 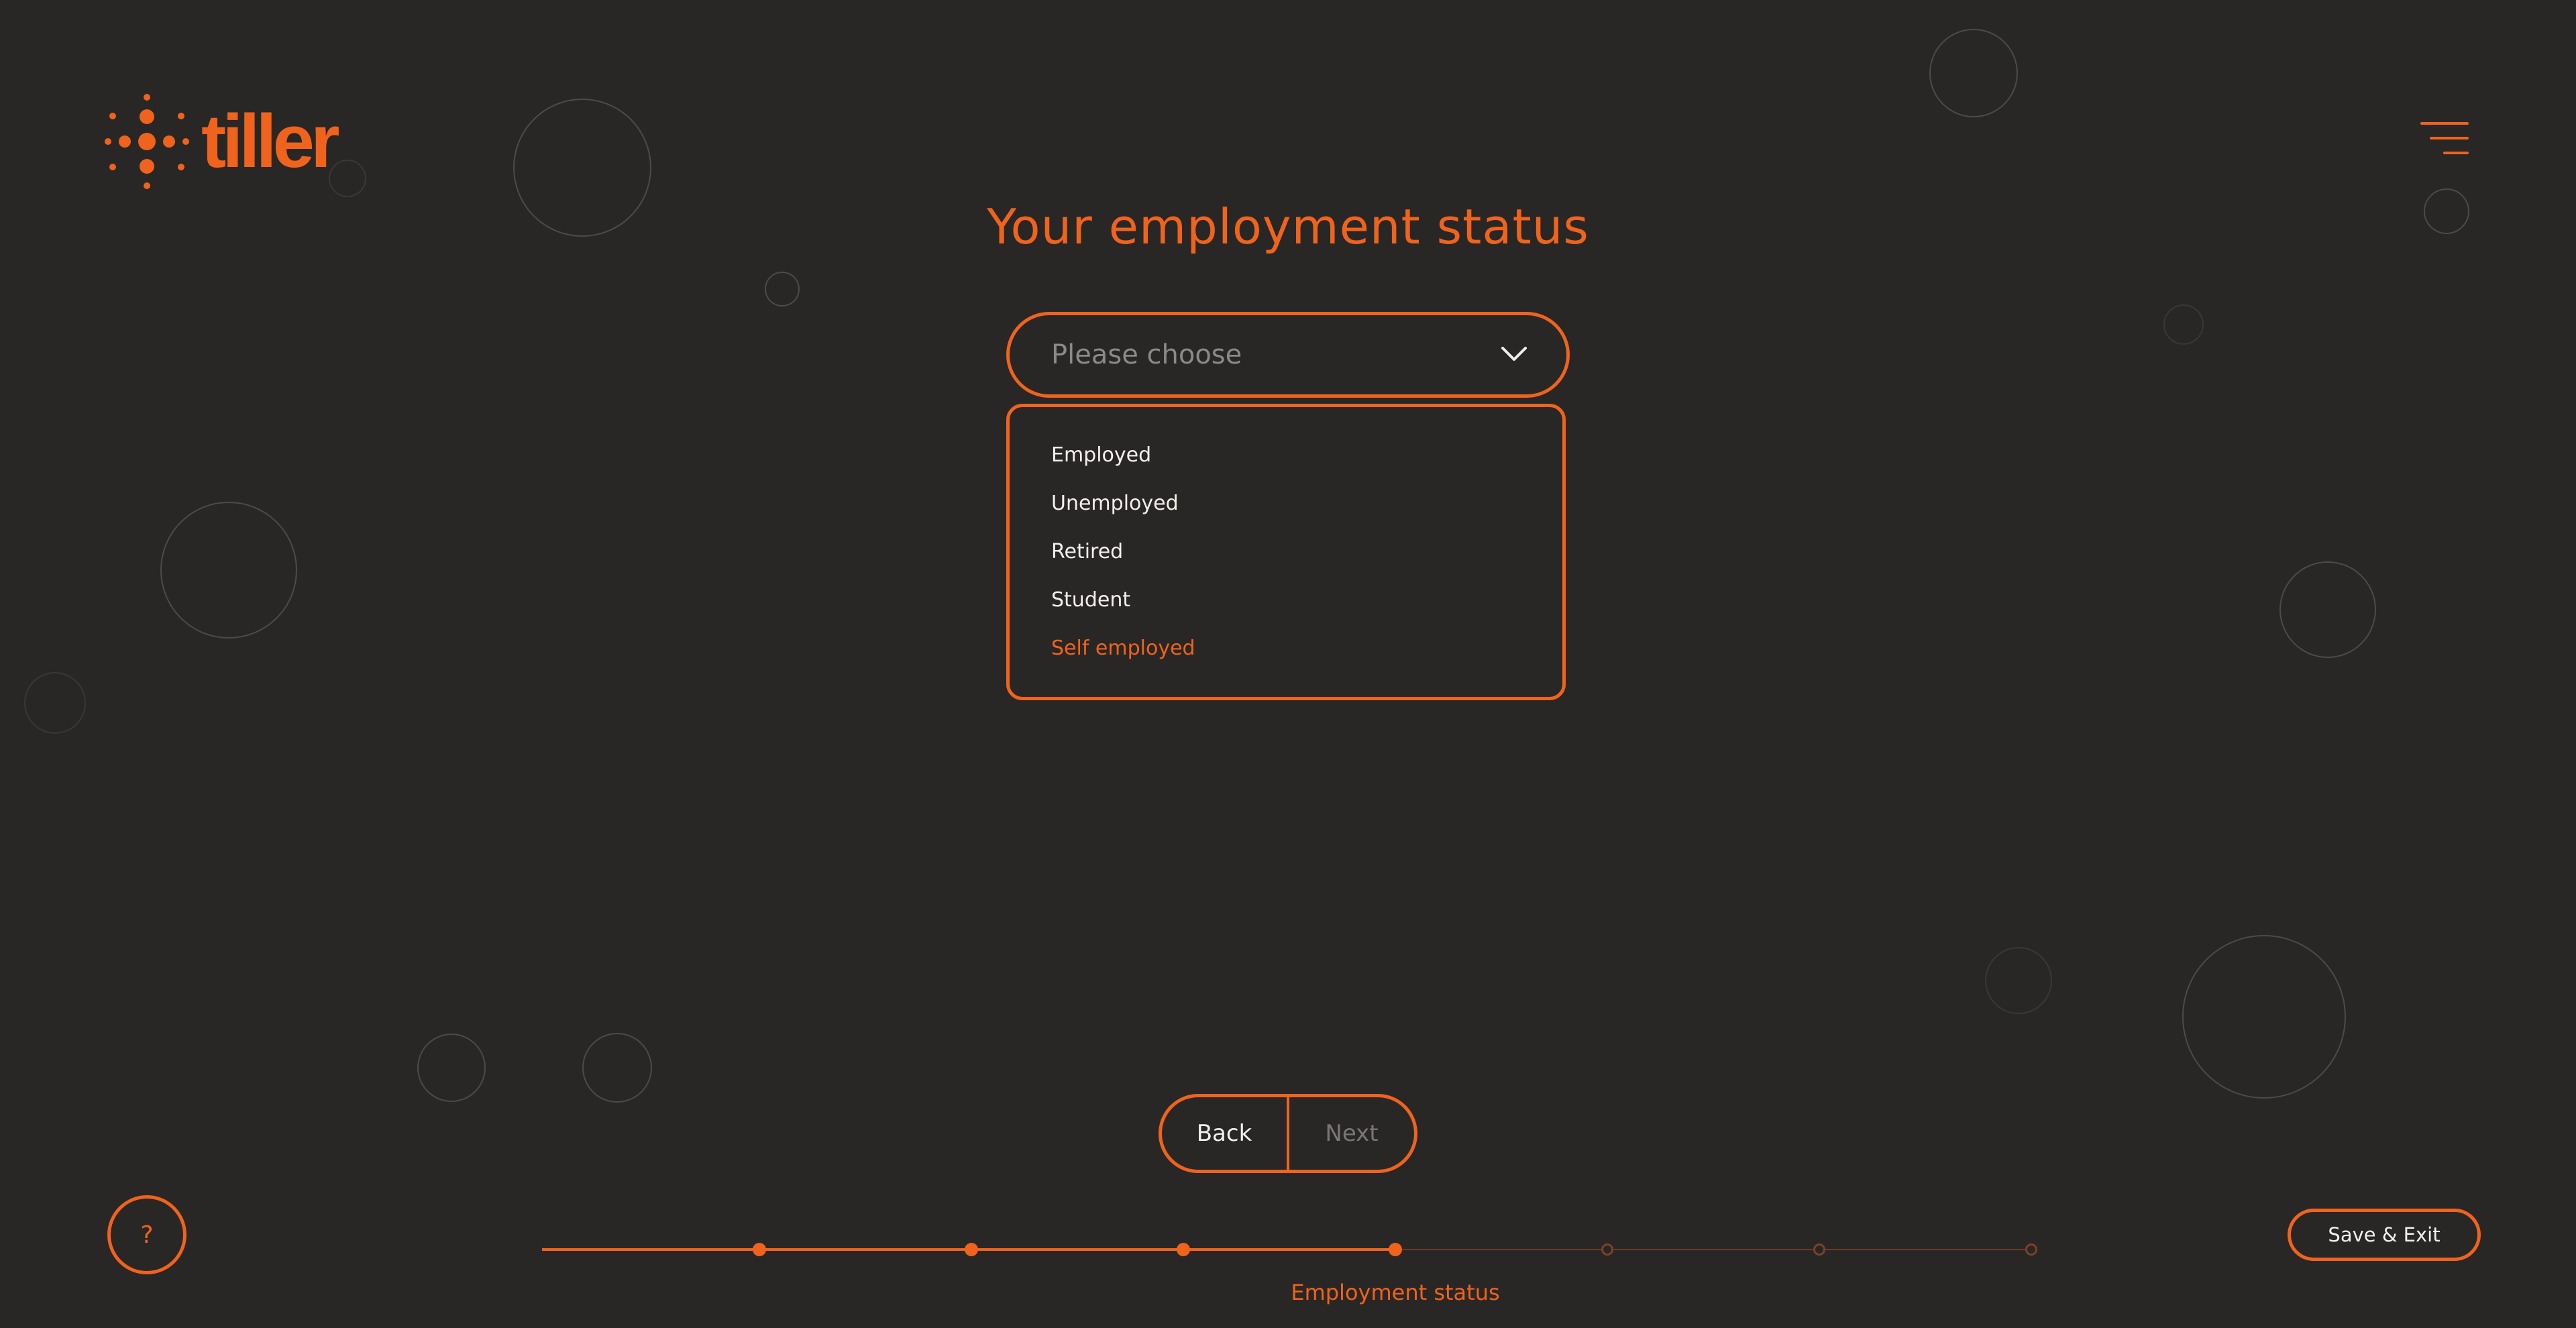 What do you see at coordinates (1288, 227) in the screenshot?
I see `page-title: Your employment status` at bounding box center [1288, 227].